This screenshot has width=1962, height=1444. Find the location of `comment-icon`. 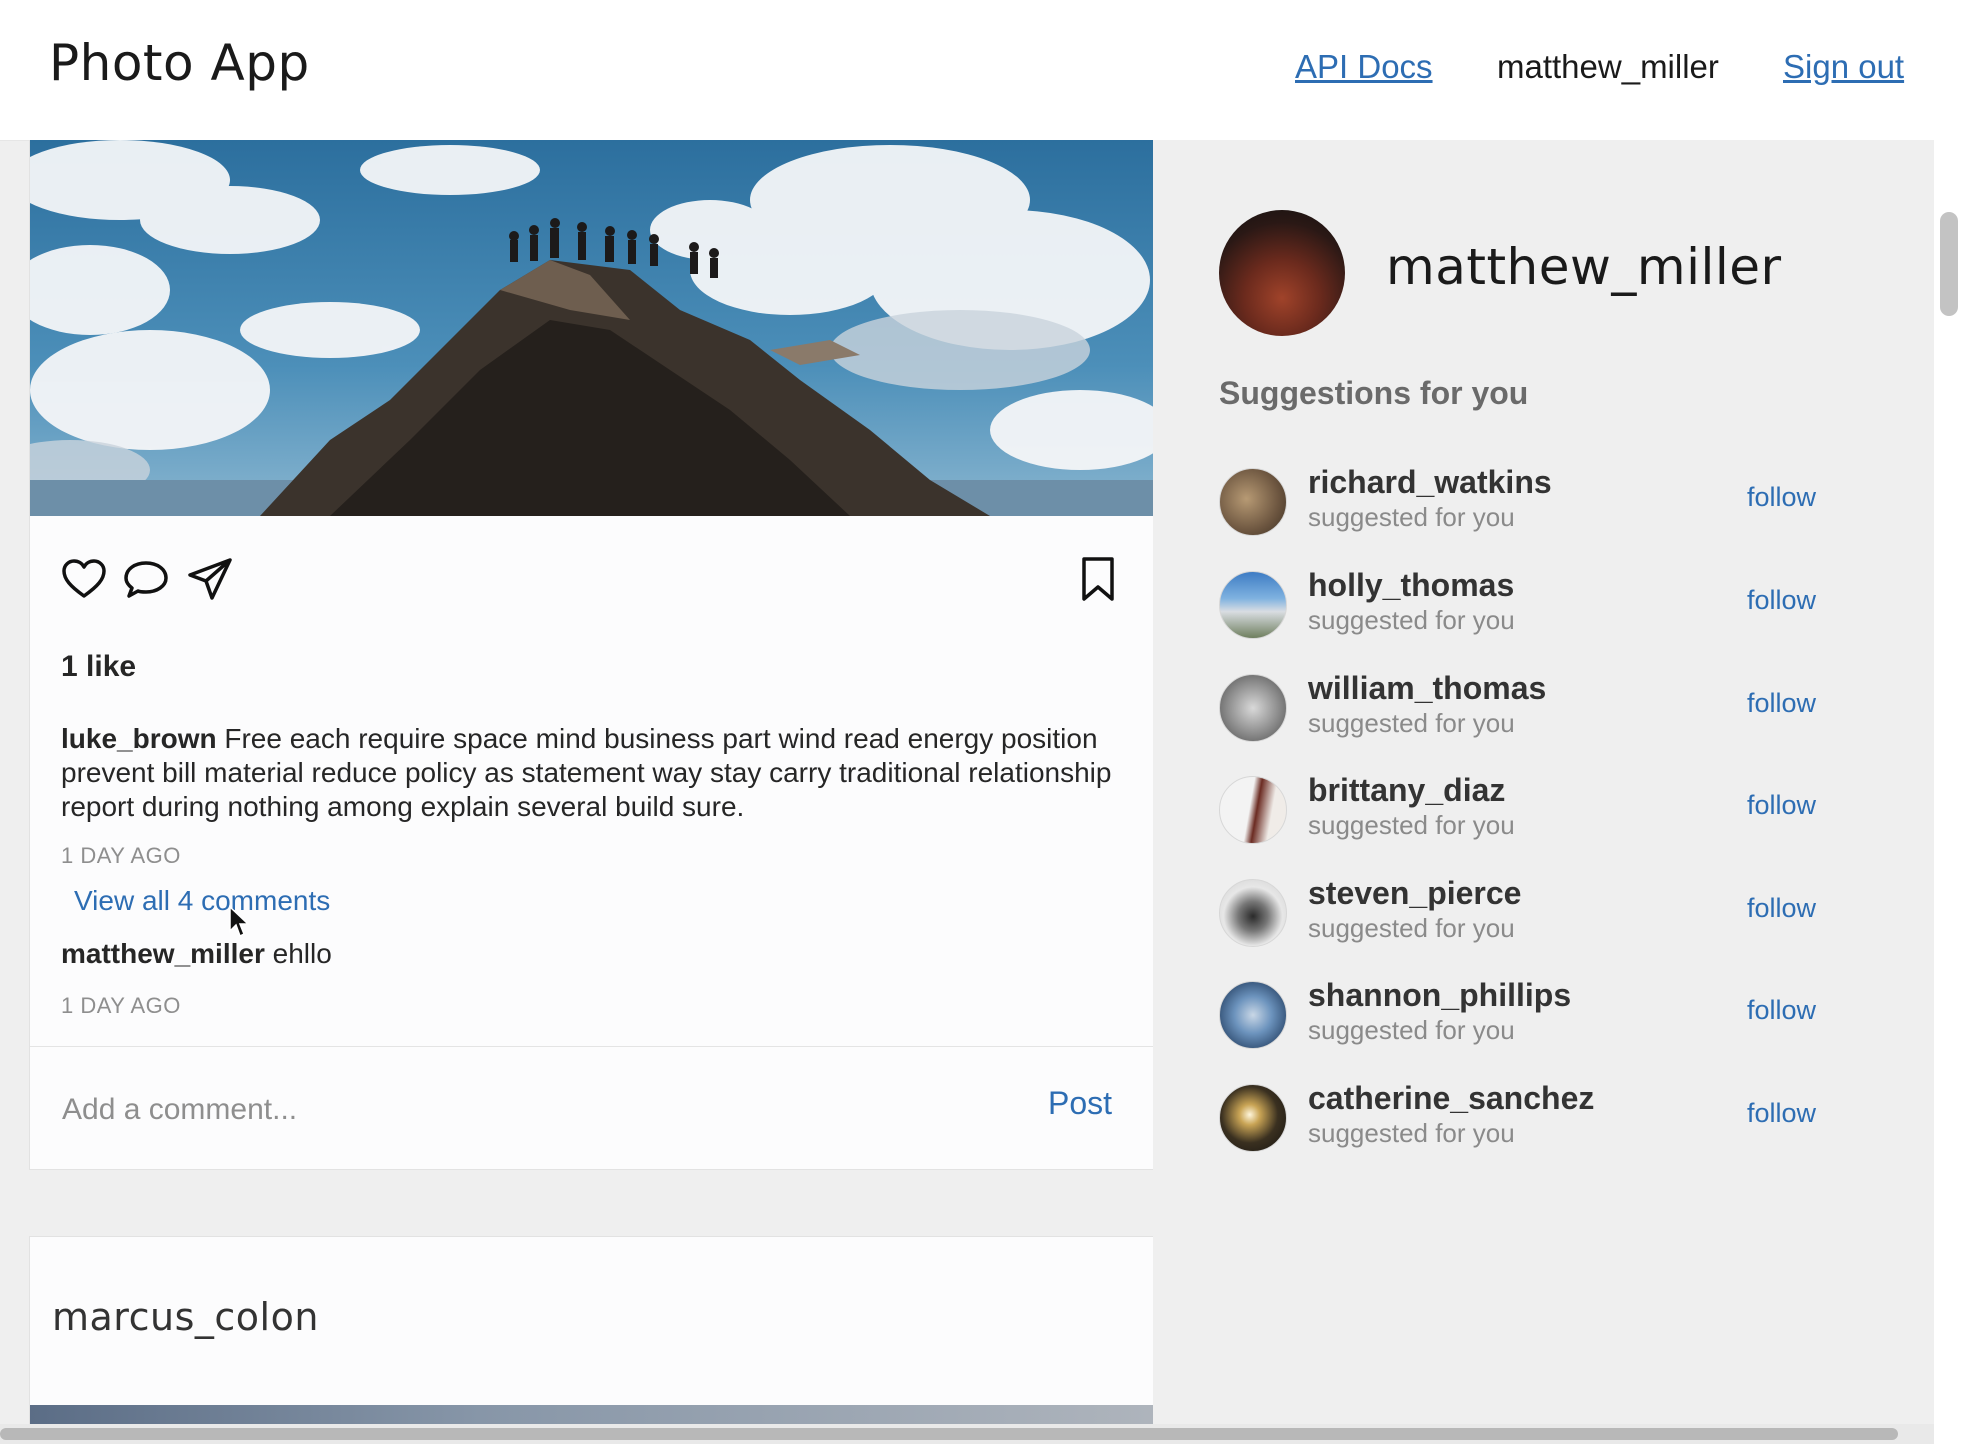

comment-icon is located at coordinates (146, 579).